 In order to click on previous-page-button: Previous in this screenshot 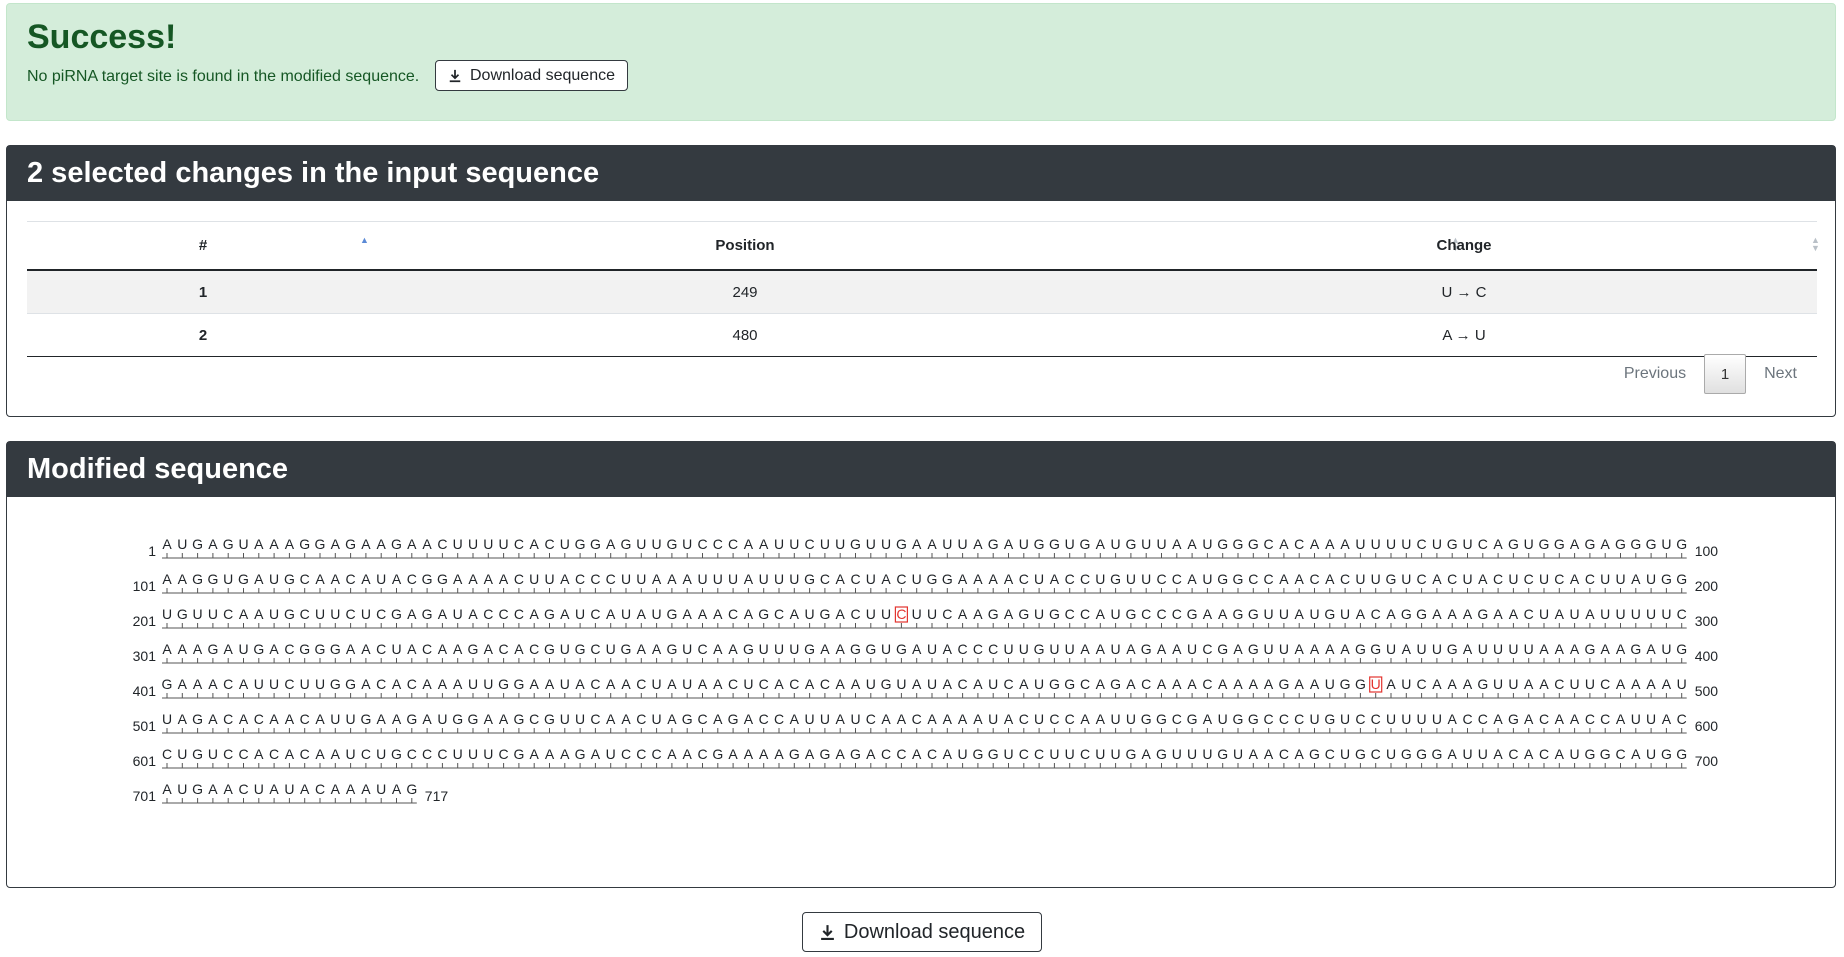, I will do `click(1655, 374)`.